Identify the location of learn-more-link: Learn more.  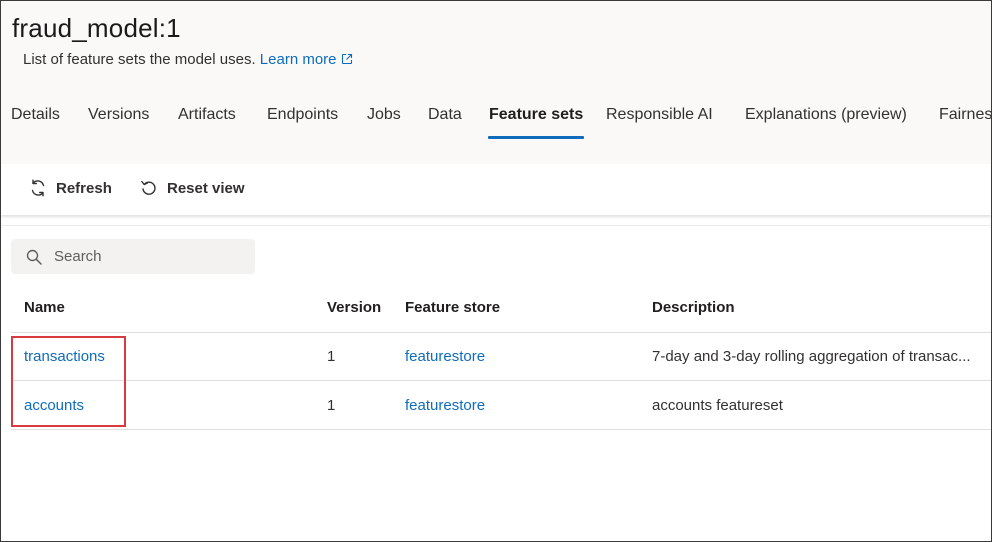
(306, 59).